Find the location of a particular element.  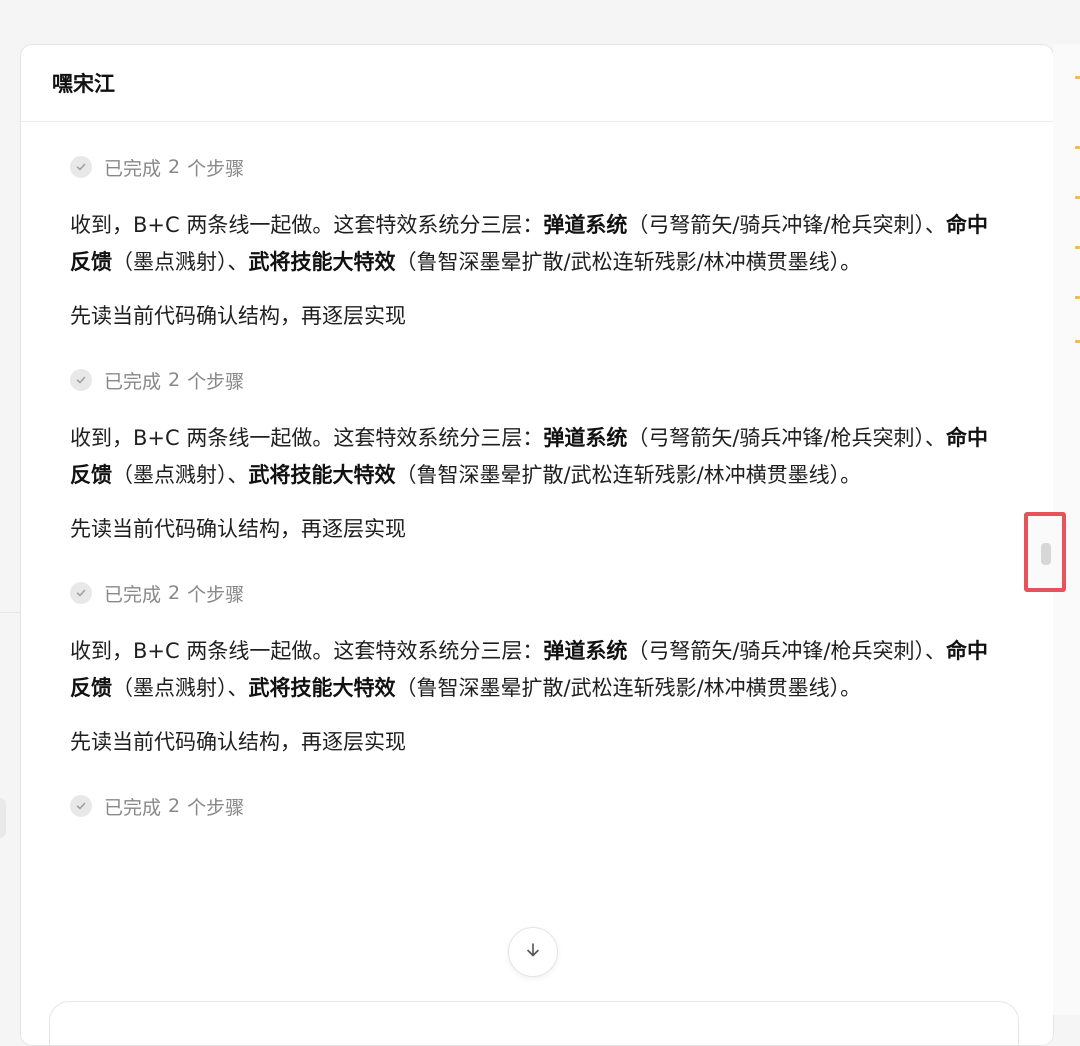

assistant-message: 已完成 2 个步骤 is located at coordinates (537, 790).